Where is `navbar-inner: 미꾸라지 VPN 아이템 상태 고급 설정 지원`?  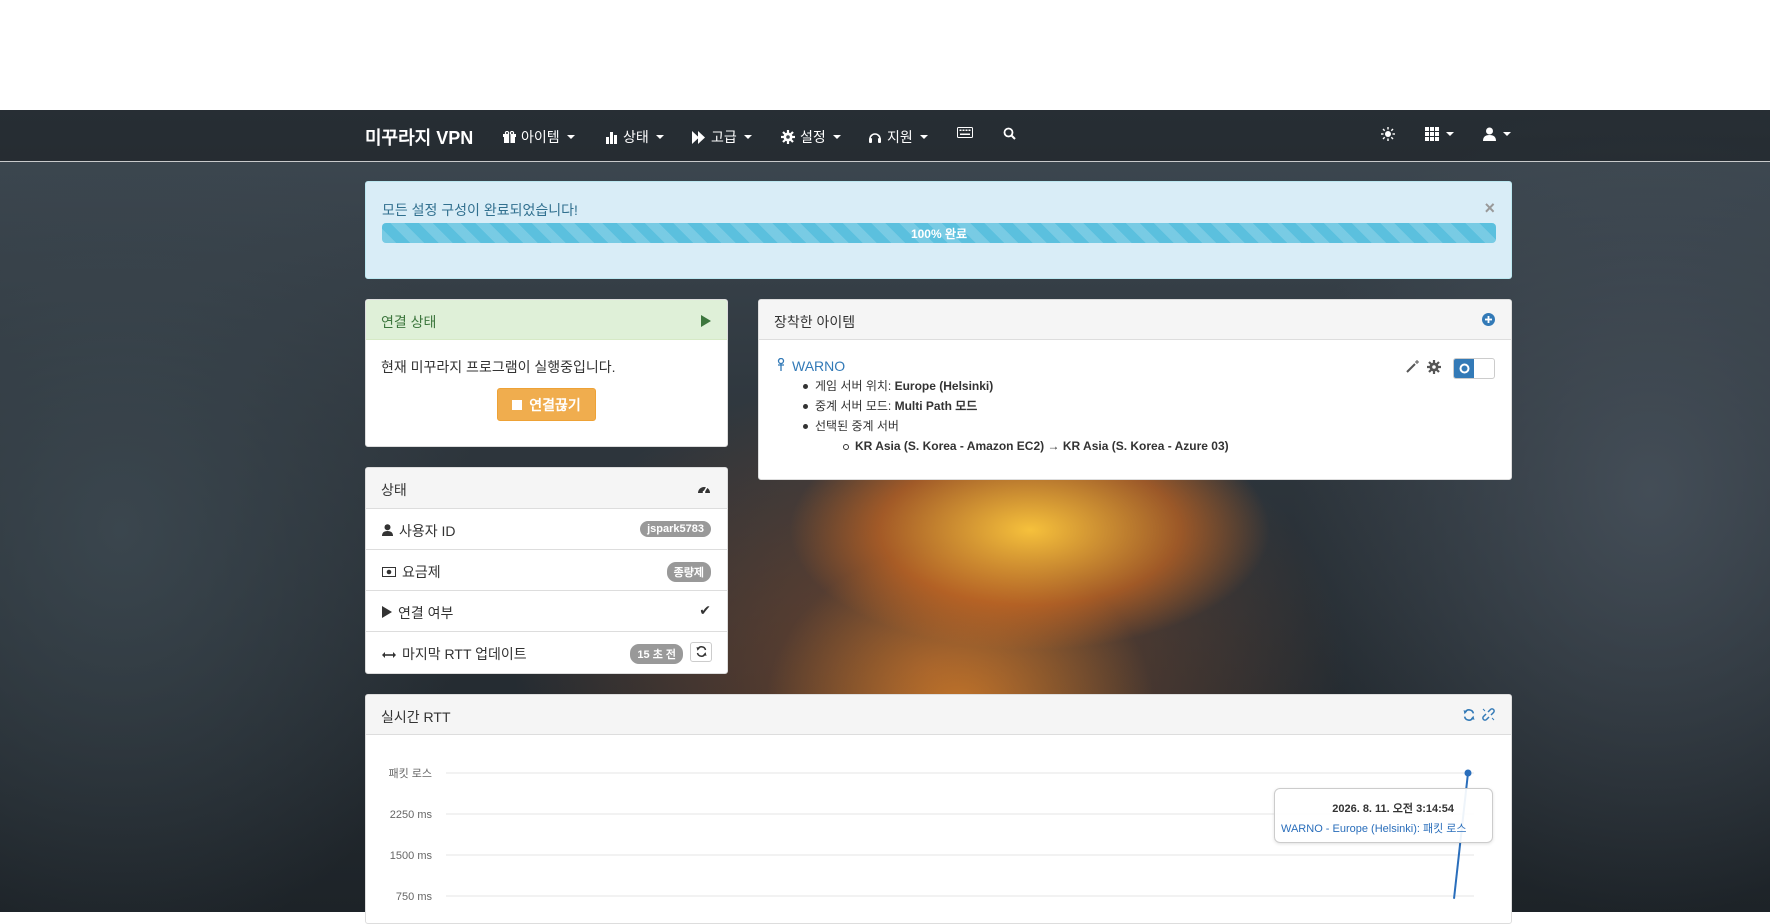 navbar-inner: 미꾸라지 VPN 아이템 상태 고급 설정 지원 is located at coordinates (938, 135).